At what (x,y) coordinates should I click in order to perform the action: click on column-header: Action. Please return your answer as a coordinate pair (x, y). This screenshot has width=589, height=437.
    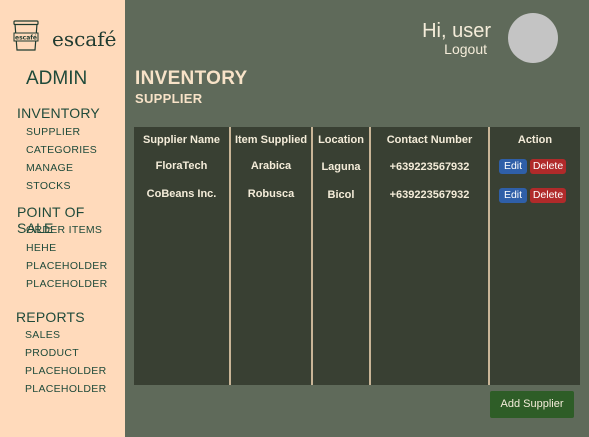
    Looking at the image, I should click on (535, 140).